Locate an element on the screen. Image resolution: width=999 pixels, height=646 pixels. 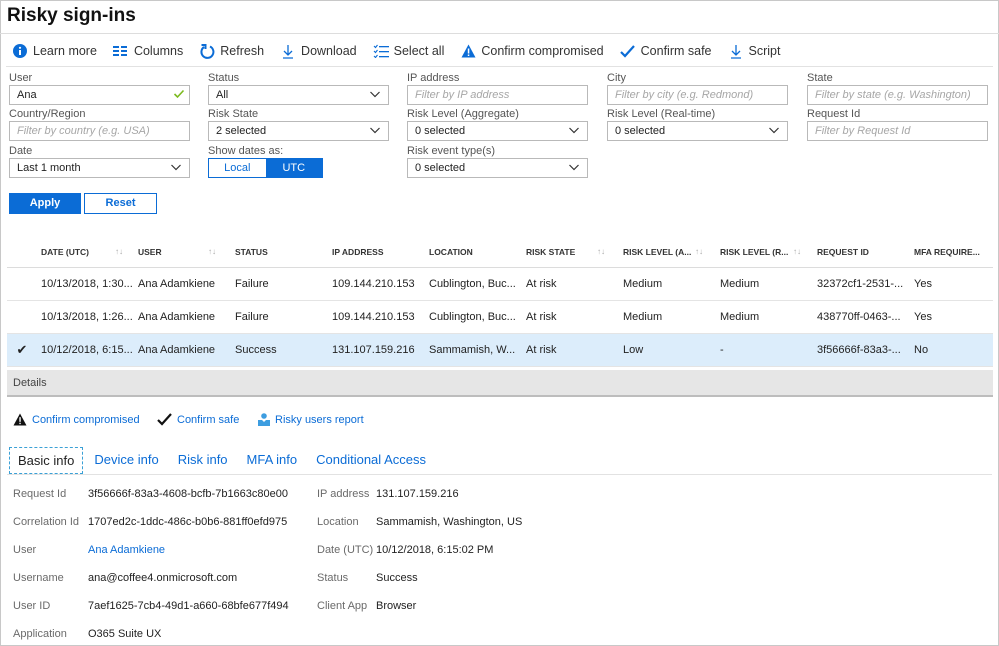
detail-key: User ID is located at coordinates (32, 606).